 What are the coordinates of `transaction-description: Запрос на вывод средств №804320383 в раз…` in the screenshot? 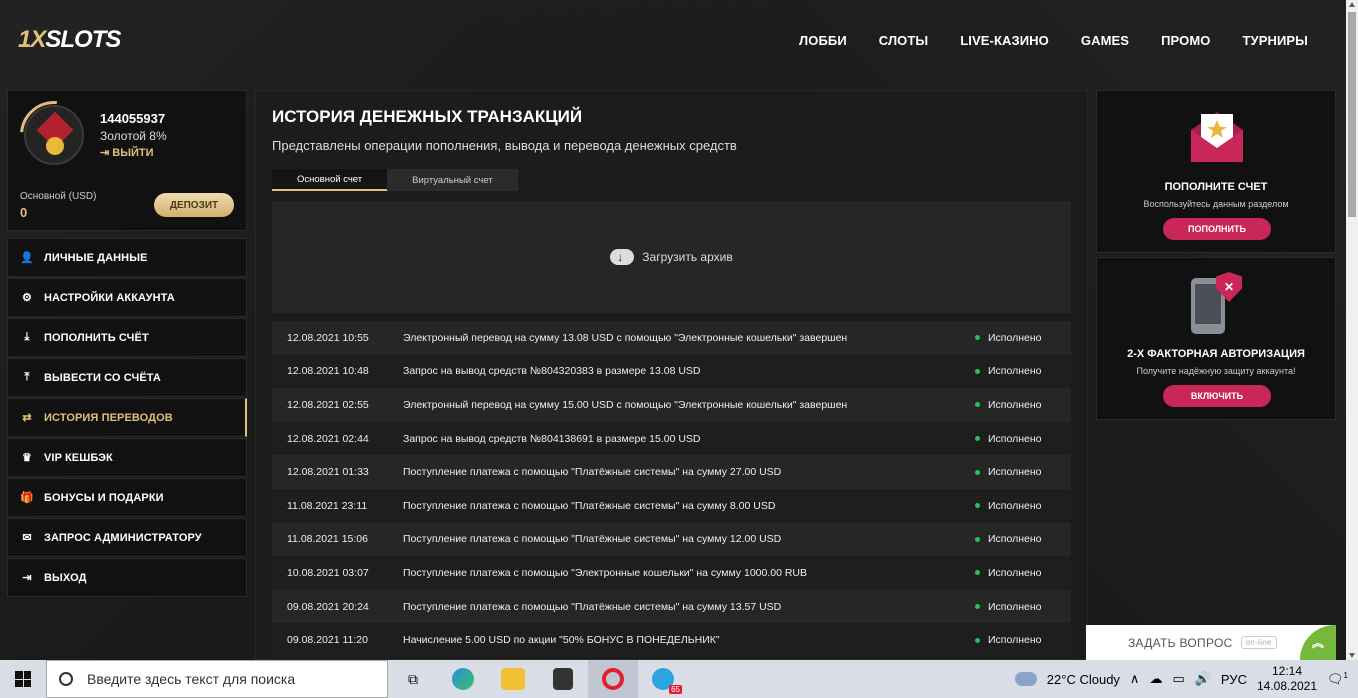 It's located at (552, 371).